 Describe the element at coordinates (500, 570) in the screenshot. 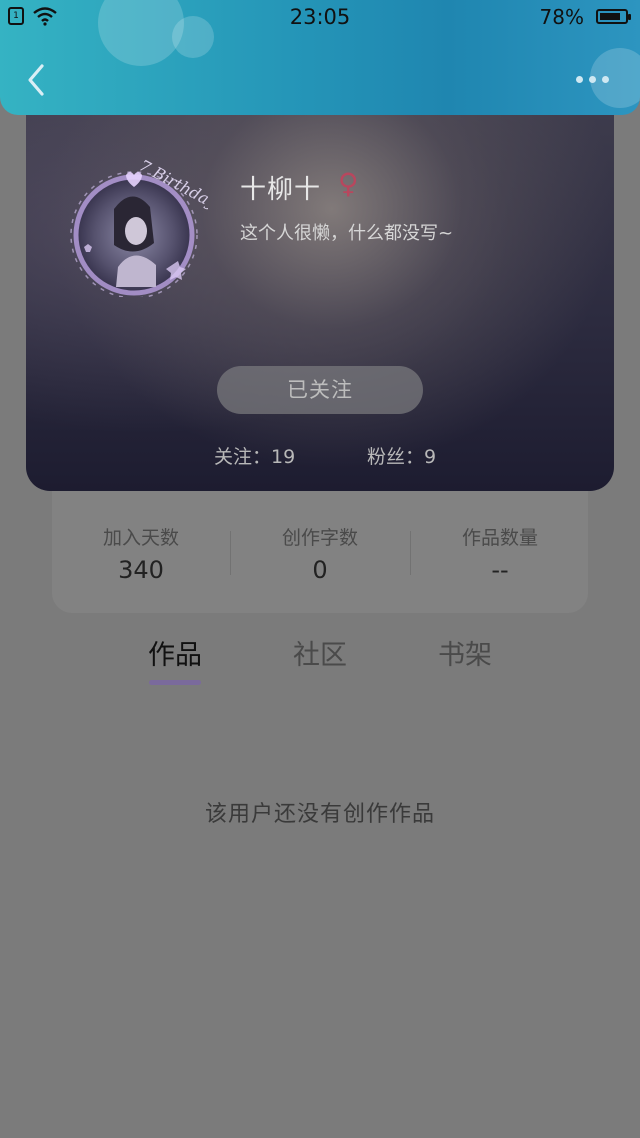

I see `stat-value: --` at that location.